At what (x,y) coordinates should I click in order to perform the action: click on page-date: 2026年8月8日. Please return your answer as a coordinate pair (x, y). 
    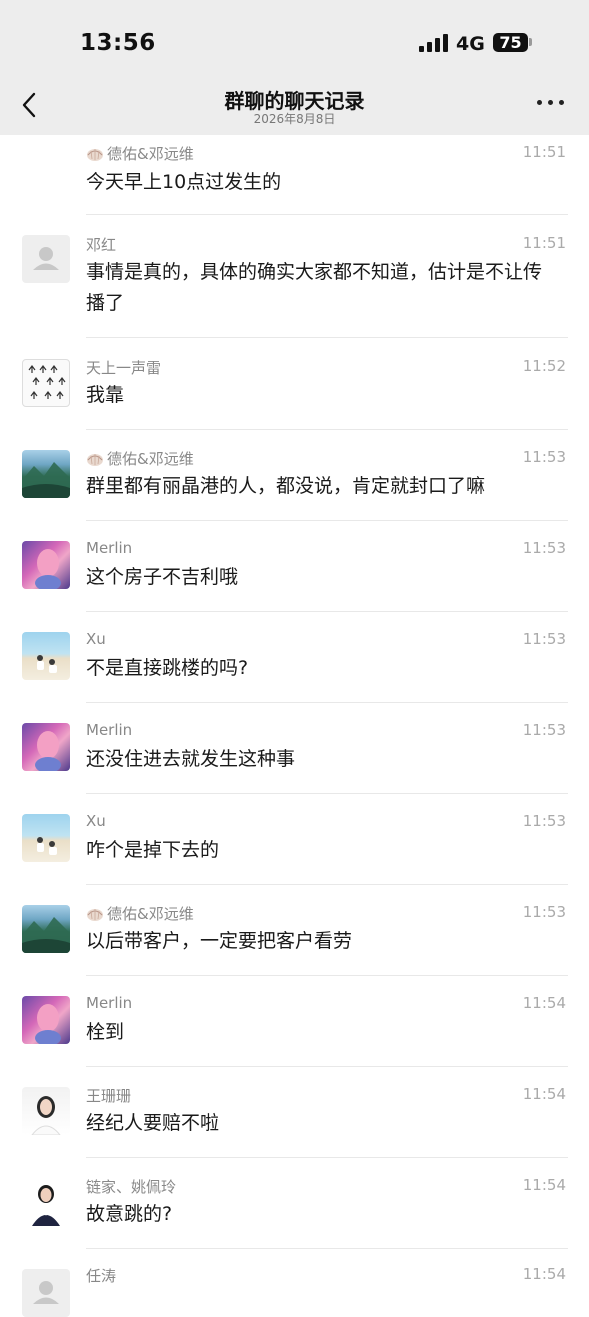
    Looking at the image, I should click on (294, 119).